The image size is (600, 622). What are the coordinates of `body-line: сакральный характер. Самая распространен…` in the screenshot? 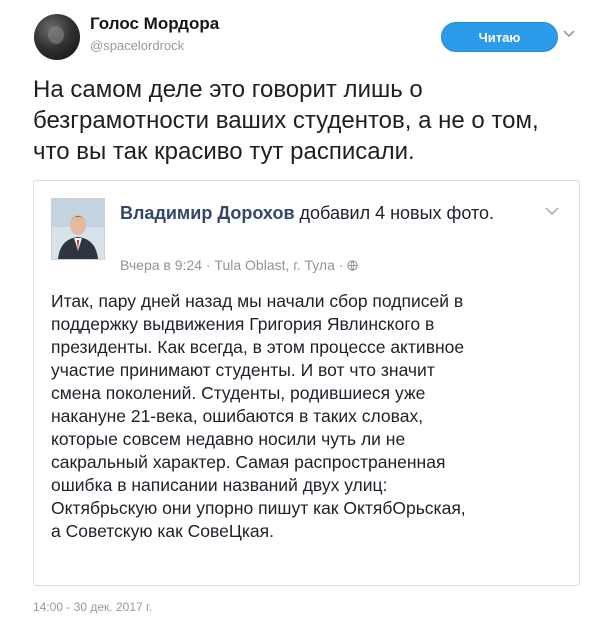 It's located at (248, 462).